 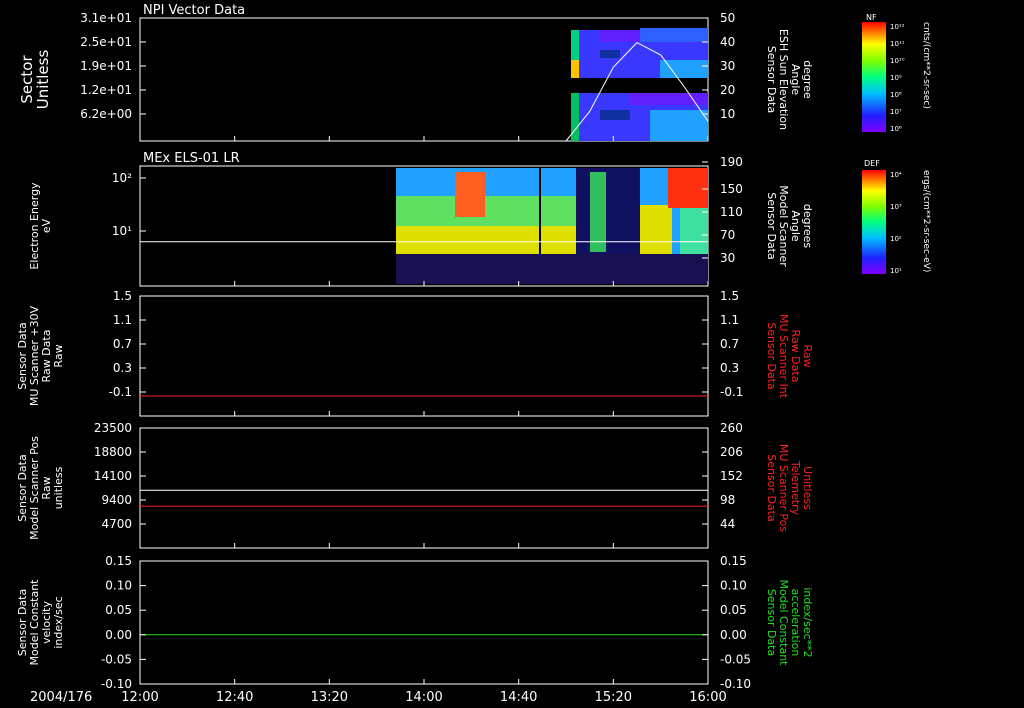 I want to click on colorbar-tick-label: 10¹², so click(x=897, y=27).